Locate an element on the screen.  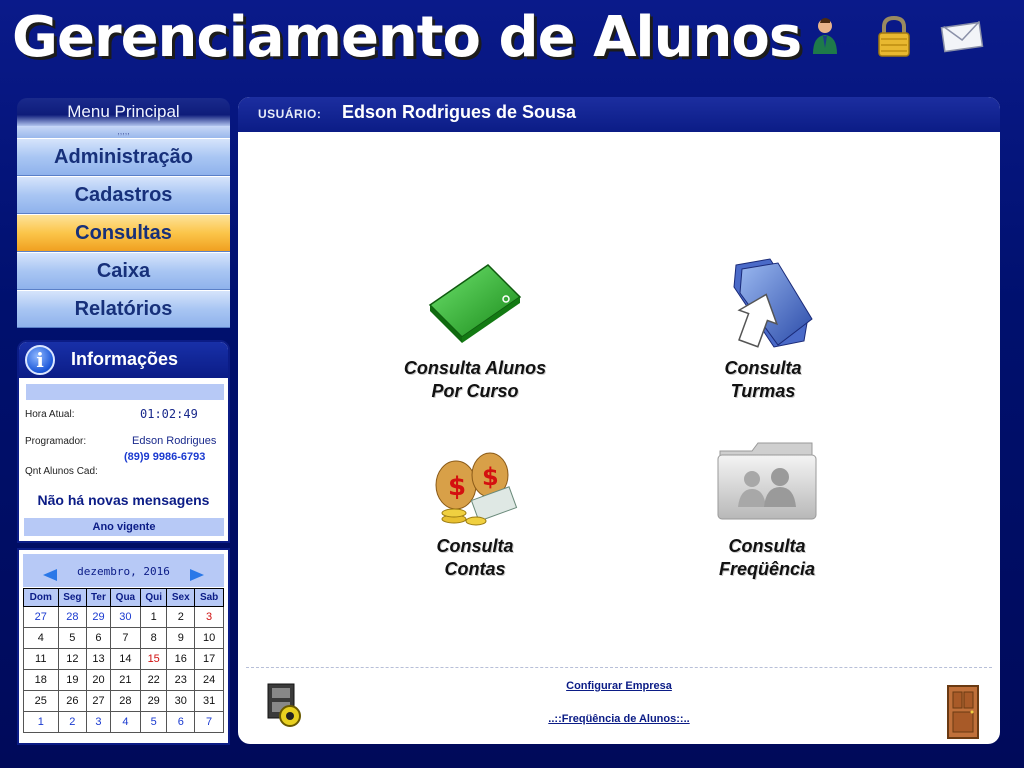
menu-item-cadastros: Cadastros is located at coordinates (123, 195).